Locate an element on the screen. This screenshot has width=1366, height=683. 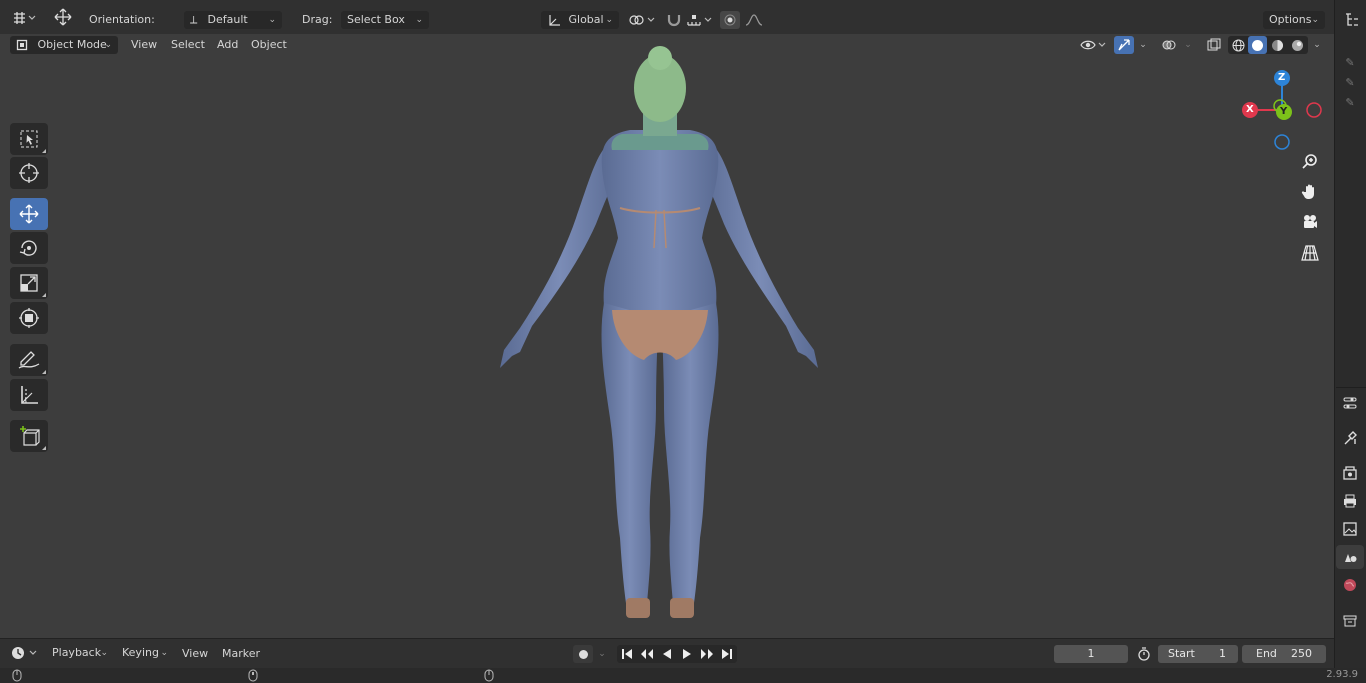
visibility-dropdown is located at coordinates (1093, 45).